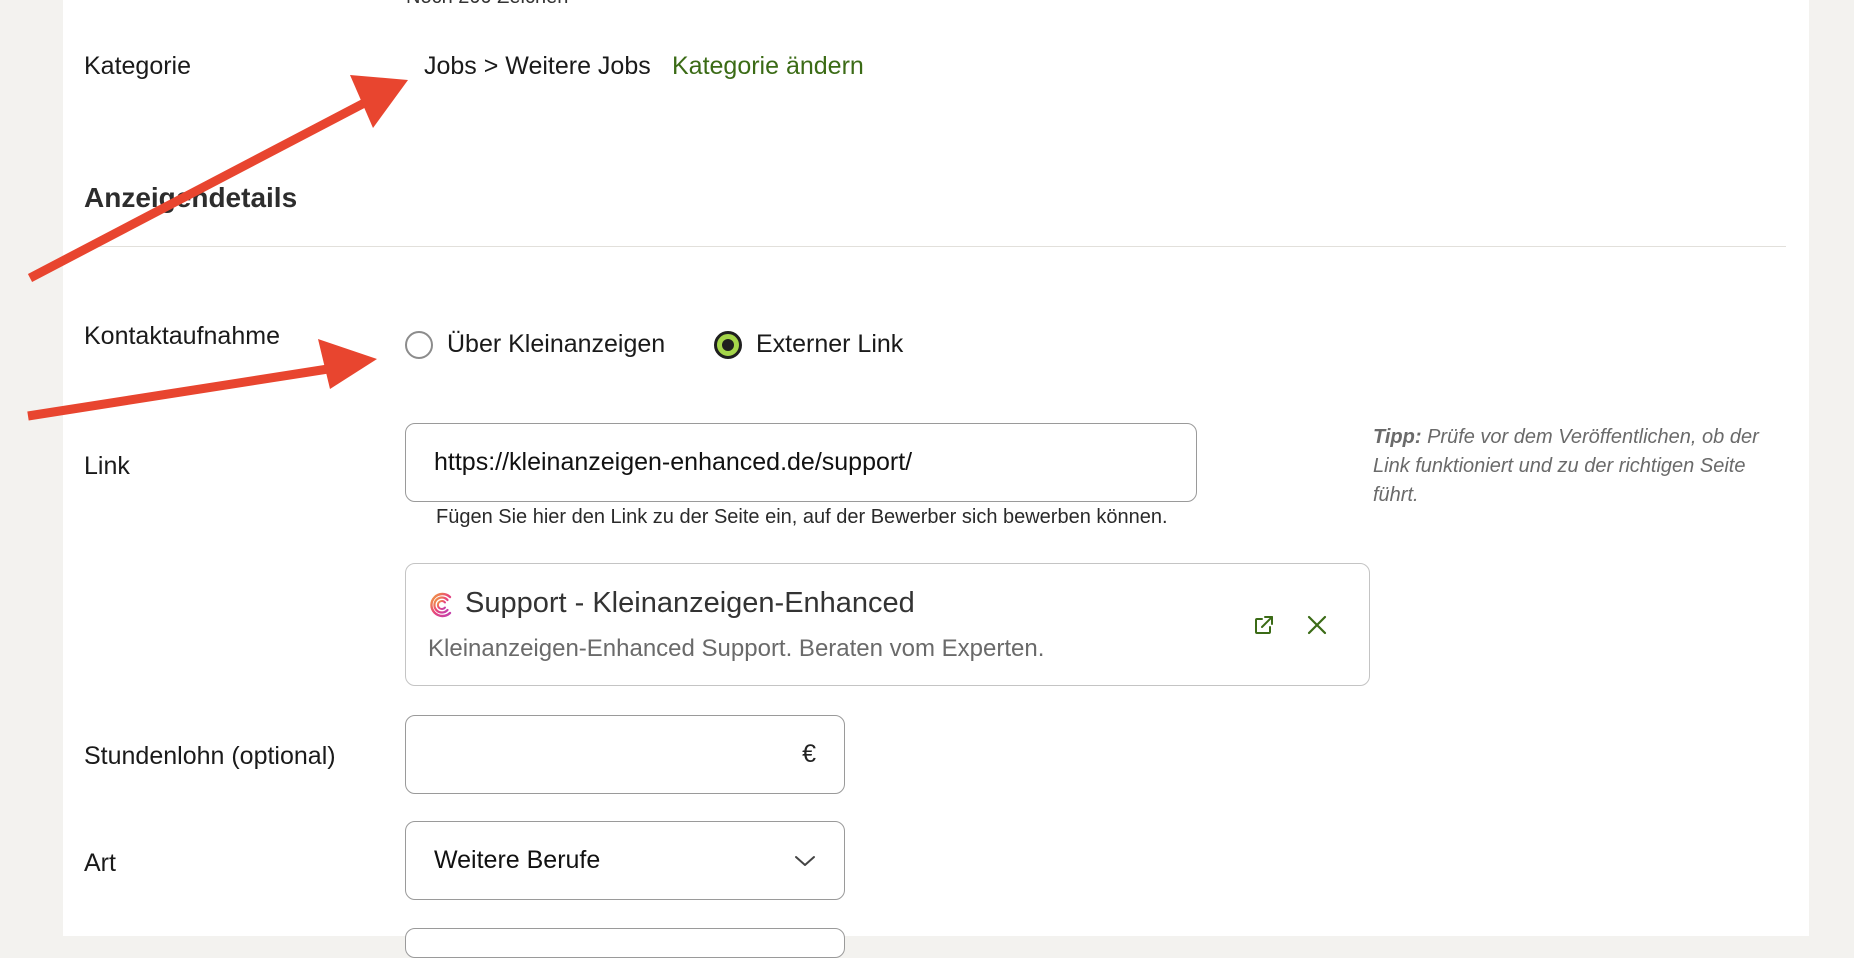 Image resolution: width=1854 pixels, height=958 pixels. What do you see at coordinates (100, 863) in the screenshot?
I see `type-label: Art` at bounding box center [100, 863].